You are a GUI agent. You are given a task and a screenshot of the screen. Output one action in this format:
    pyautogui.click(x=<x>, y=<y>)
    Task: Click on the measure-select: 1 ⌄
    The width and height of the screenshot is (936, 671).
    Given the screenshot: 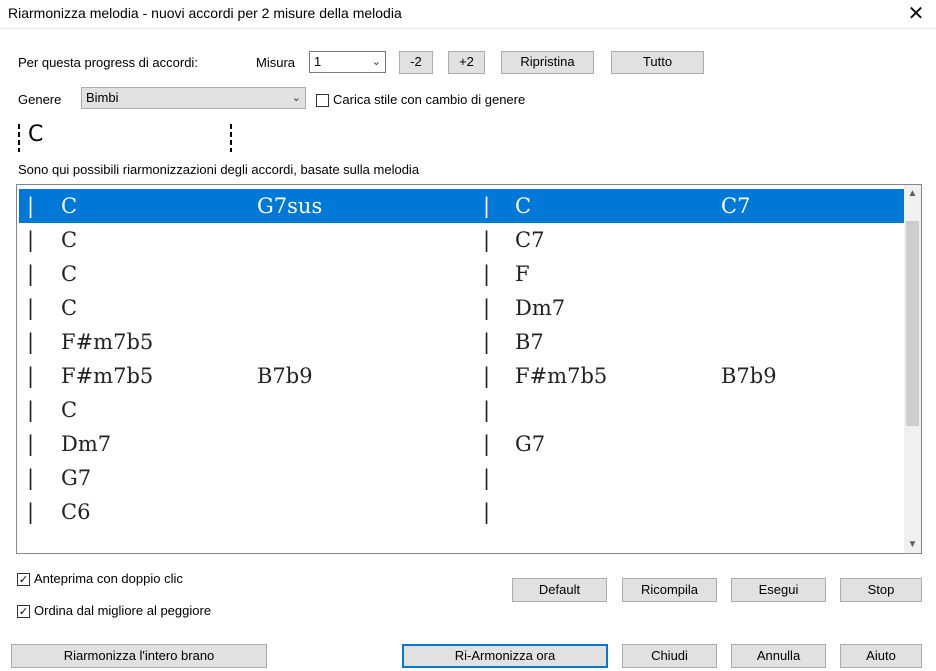 What is the action you would take?
    pyautogui.click(x=347, y=62)
    